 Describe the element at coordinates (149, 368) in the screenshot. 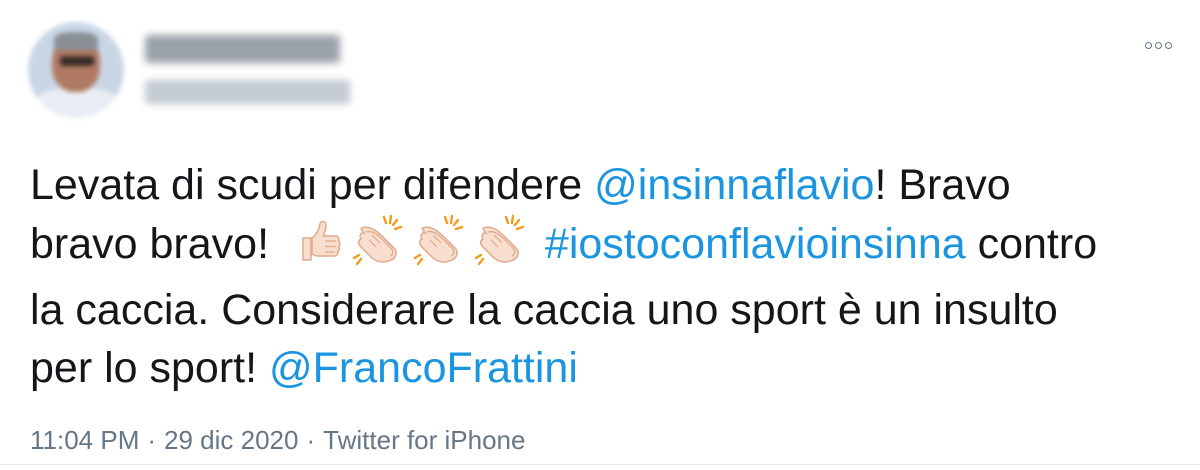

I see `tweet-text-segment: per lo sport!` at that location.